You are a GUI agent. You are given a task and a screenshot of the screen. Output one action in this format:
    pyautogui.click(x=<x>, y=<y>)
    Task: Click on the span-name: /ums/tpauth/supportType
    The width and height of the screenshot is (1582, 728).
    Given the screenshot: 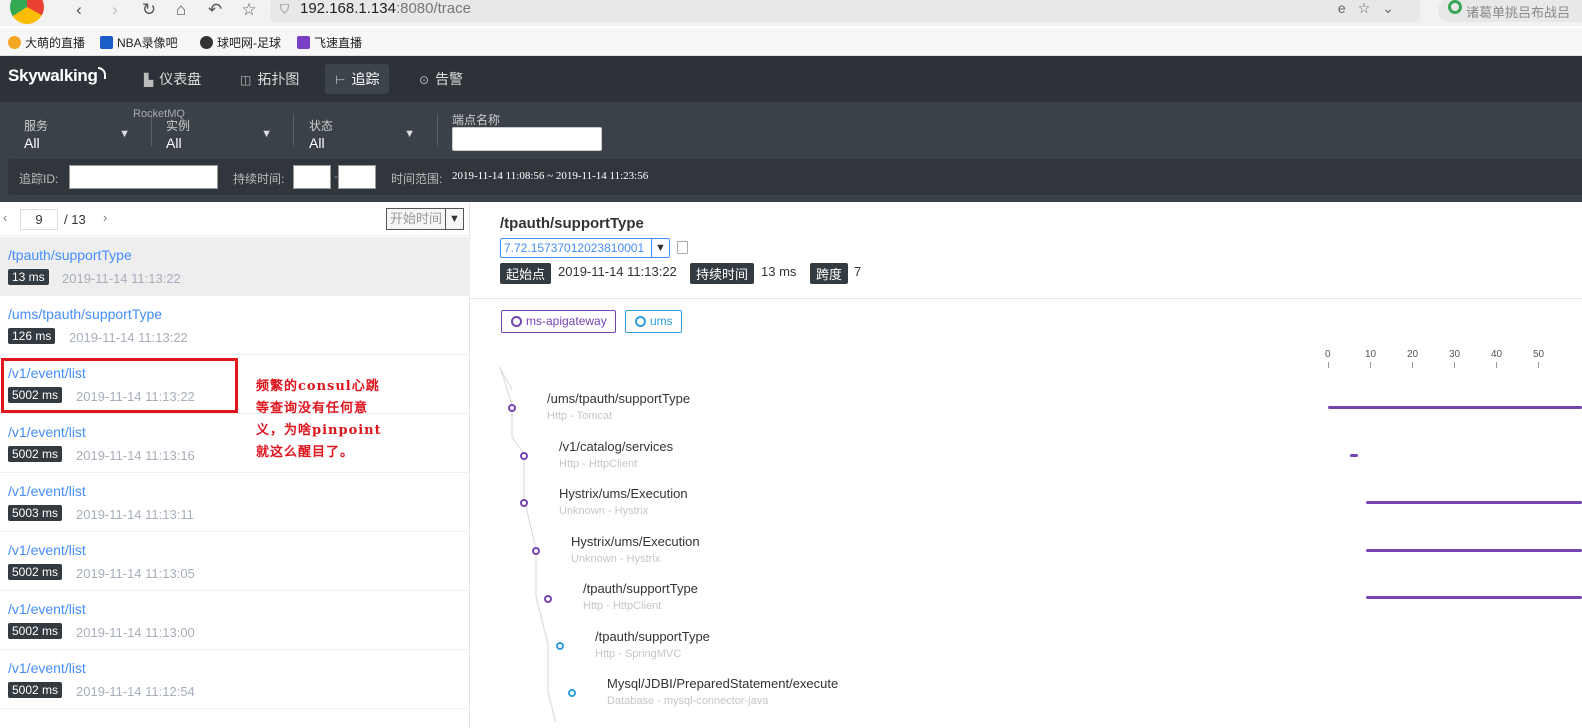 What is the action you would take?
    pyautogui.click(x=618, y=398)
    